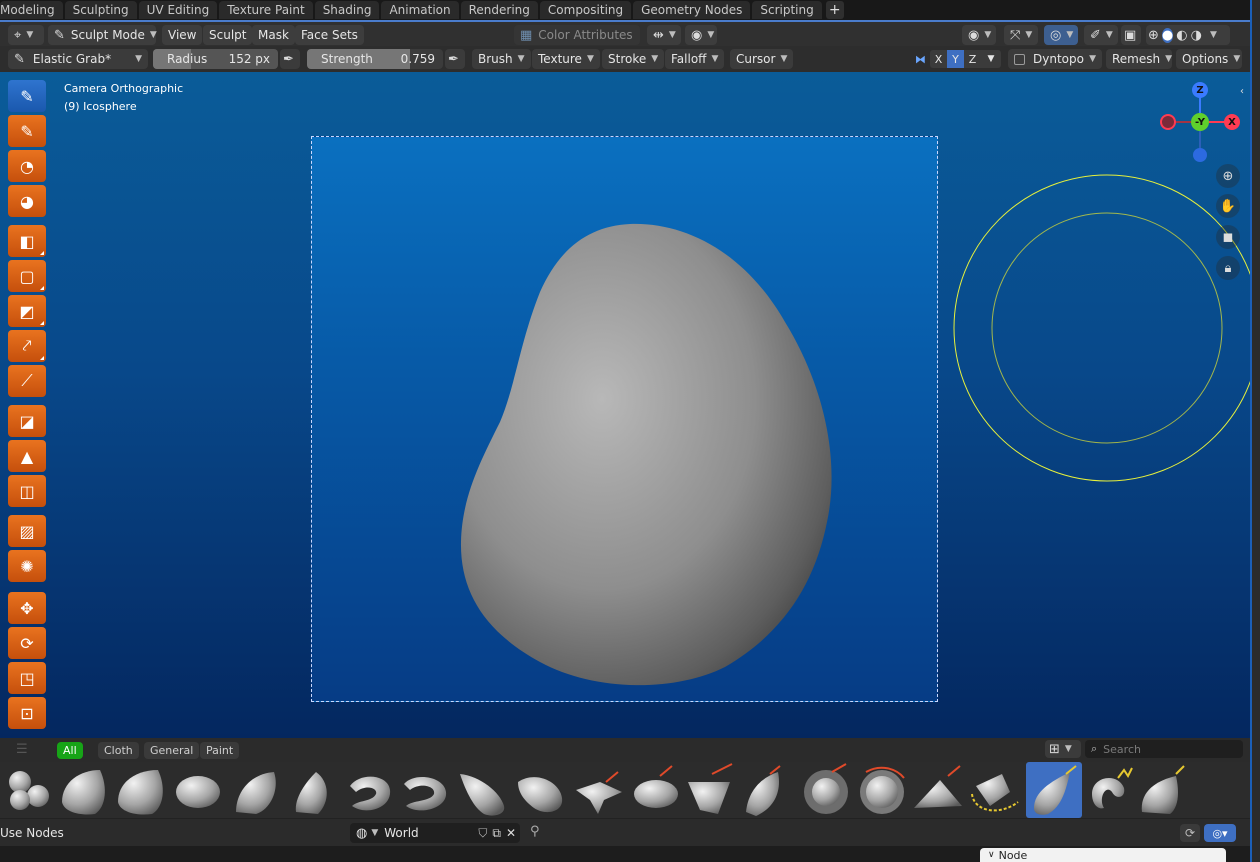 The height and width of the screenshot is (862, 1260). Describe the element at coordinates (763, 794) in the screenshot. I see `brush-mask` at that location.